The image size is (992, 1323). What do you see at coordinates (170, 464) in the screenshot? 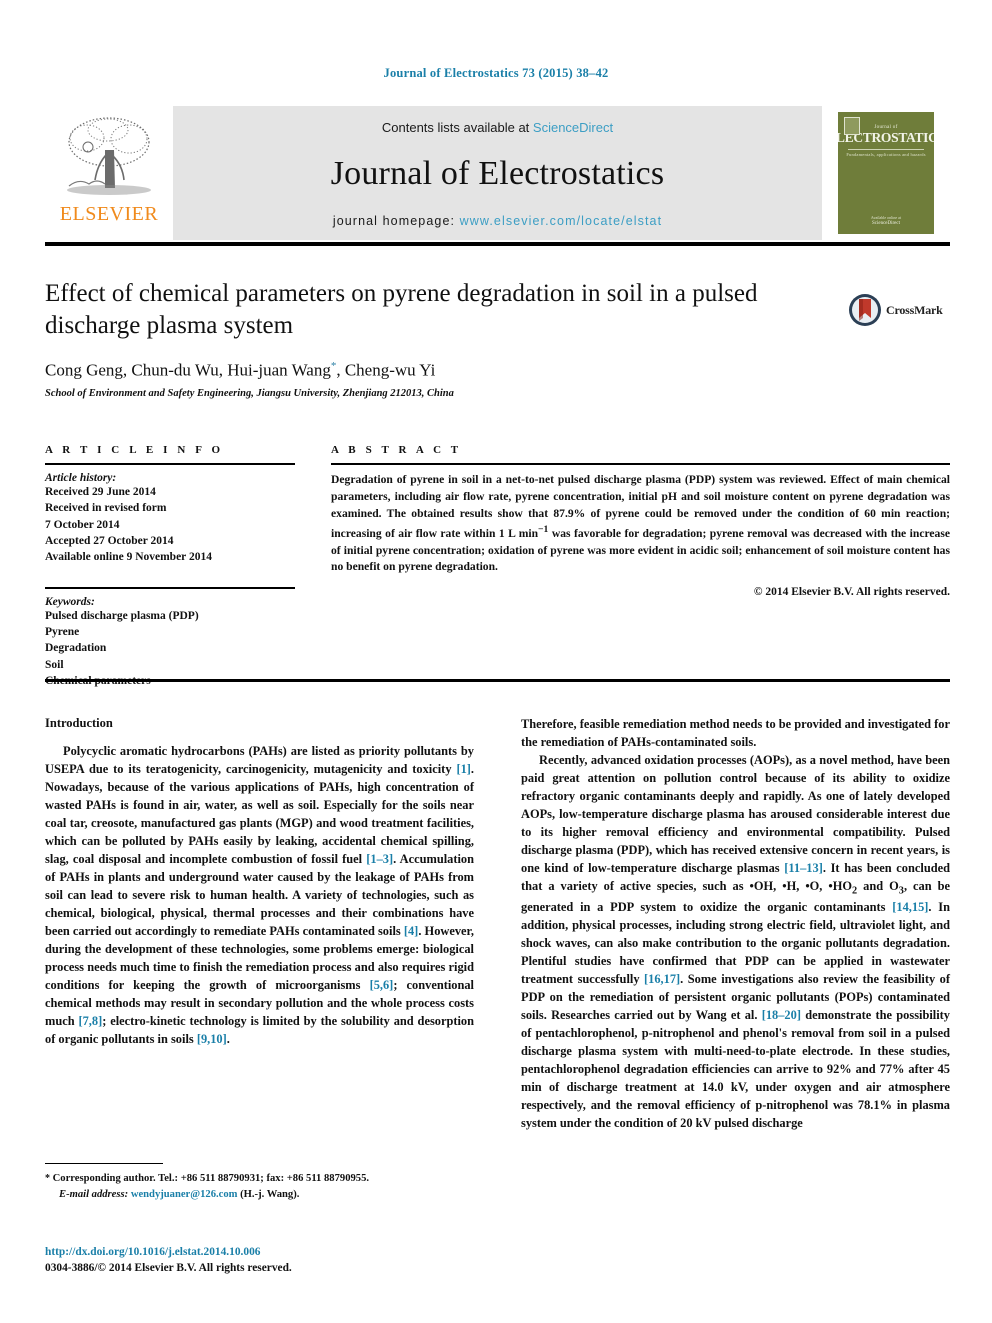
I see `article-info-rule` at bounding box center [170, 464].